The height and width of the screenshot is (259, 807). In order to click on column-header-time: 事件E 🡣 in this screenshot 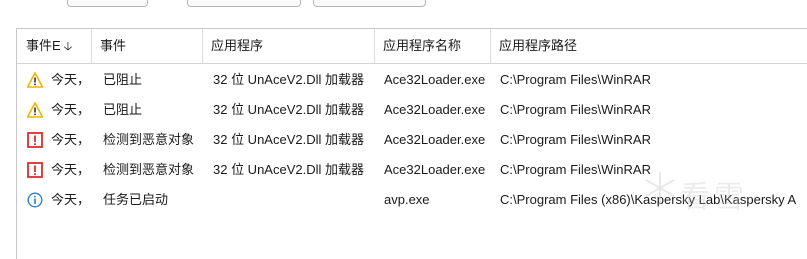, I will do `click(54, 46)`.